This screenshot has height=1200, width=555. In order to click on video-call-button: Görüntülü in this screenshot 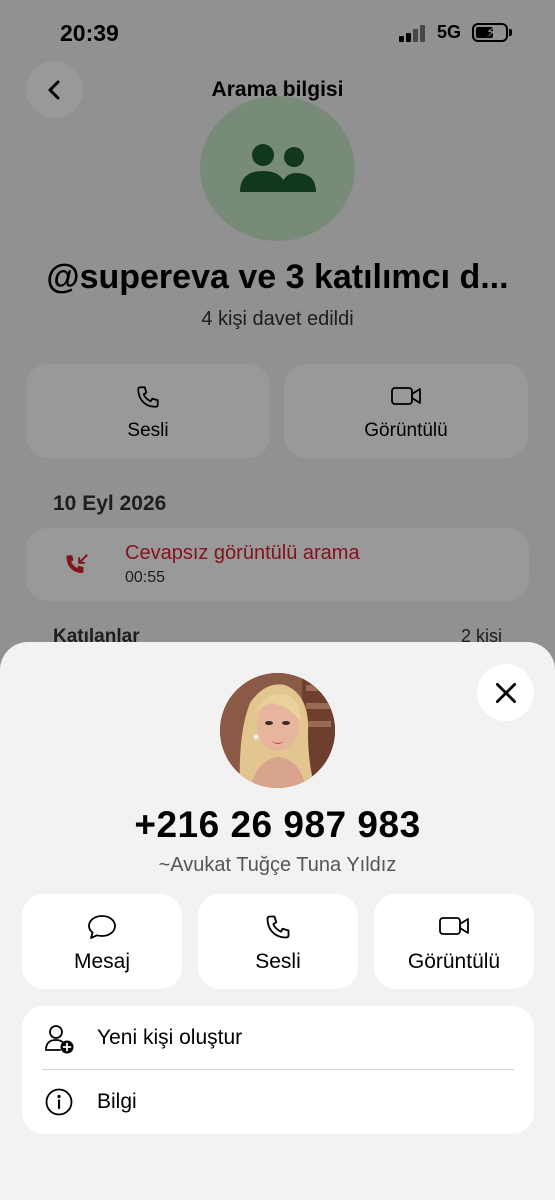, I will do `click(454, 941)`.